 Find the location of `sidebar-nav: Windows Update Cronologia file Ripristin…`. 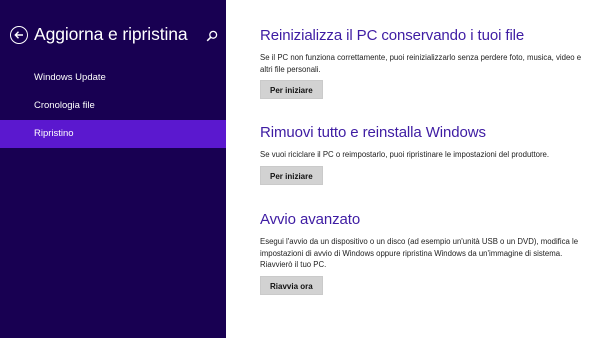

sidebar-nav: Windows Update Cronologia file Ripristin… is located at coordinates (113, 106).